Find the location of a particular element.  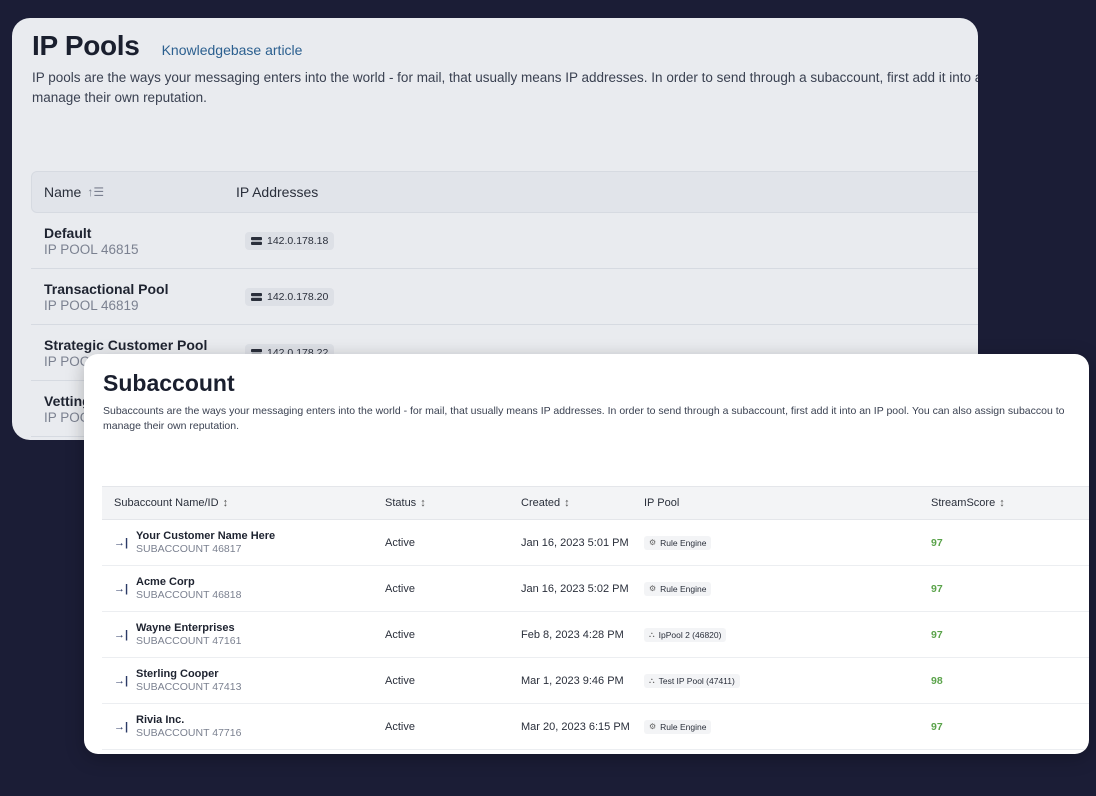

pool-name: Default is located at coordinates (144, 233).